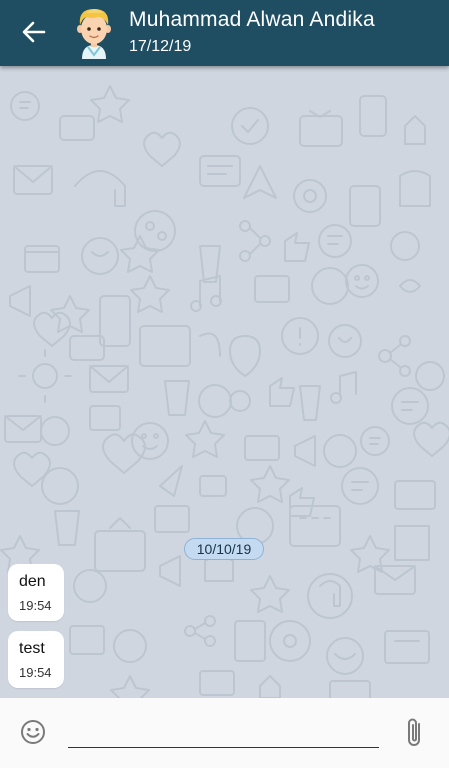 The width and height of the screenshot is (449, 768). I want to click on message-input, so click(223, 733).